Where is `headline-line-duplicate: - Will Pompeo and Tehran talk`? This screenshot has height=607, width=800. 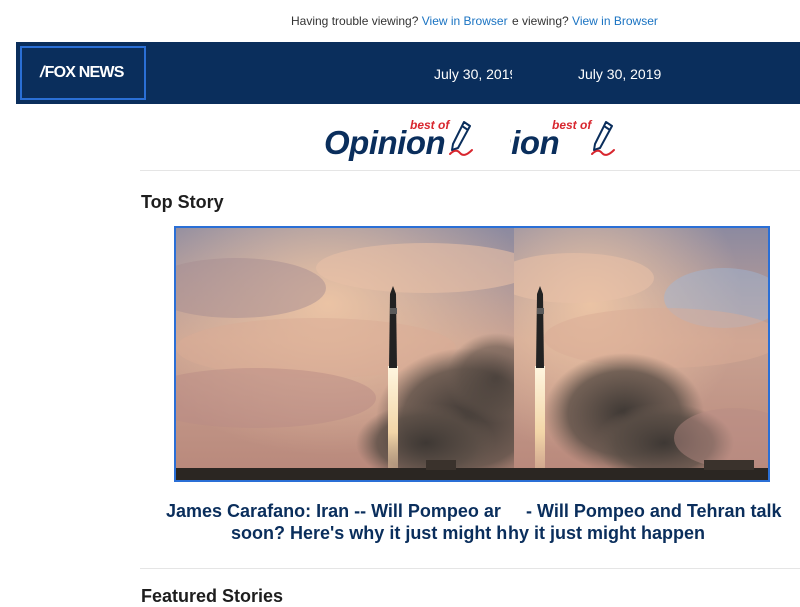 headline-line-duplicate: - Will Pompeo and Tehran talk is located at coordinates (654, 511).